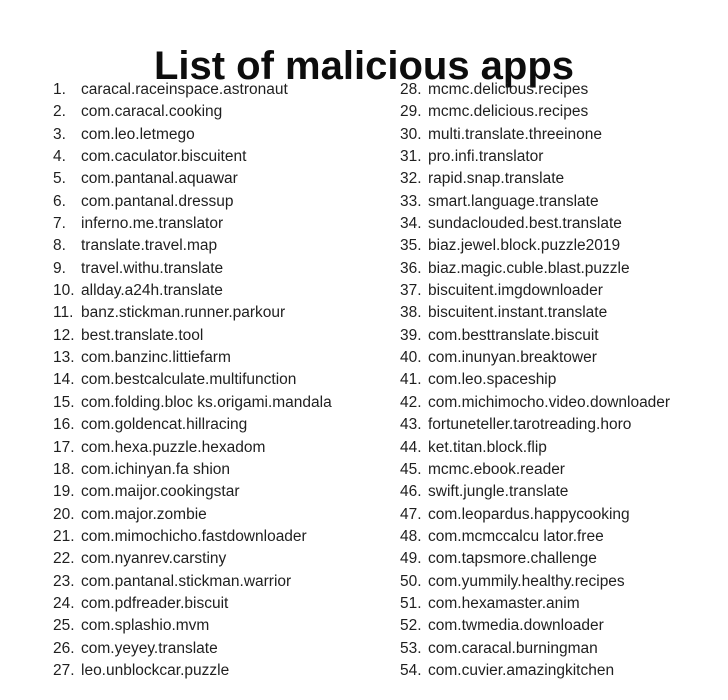 The height and width of the screenshot is (700, 728). Describe the element at coordinates (59, 224) in the screenshot. I see `list-item-number: 7.` at that location.